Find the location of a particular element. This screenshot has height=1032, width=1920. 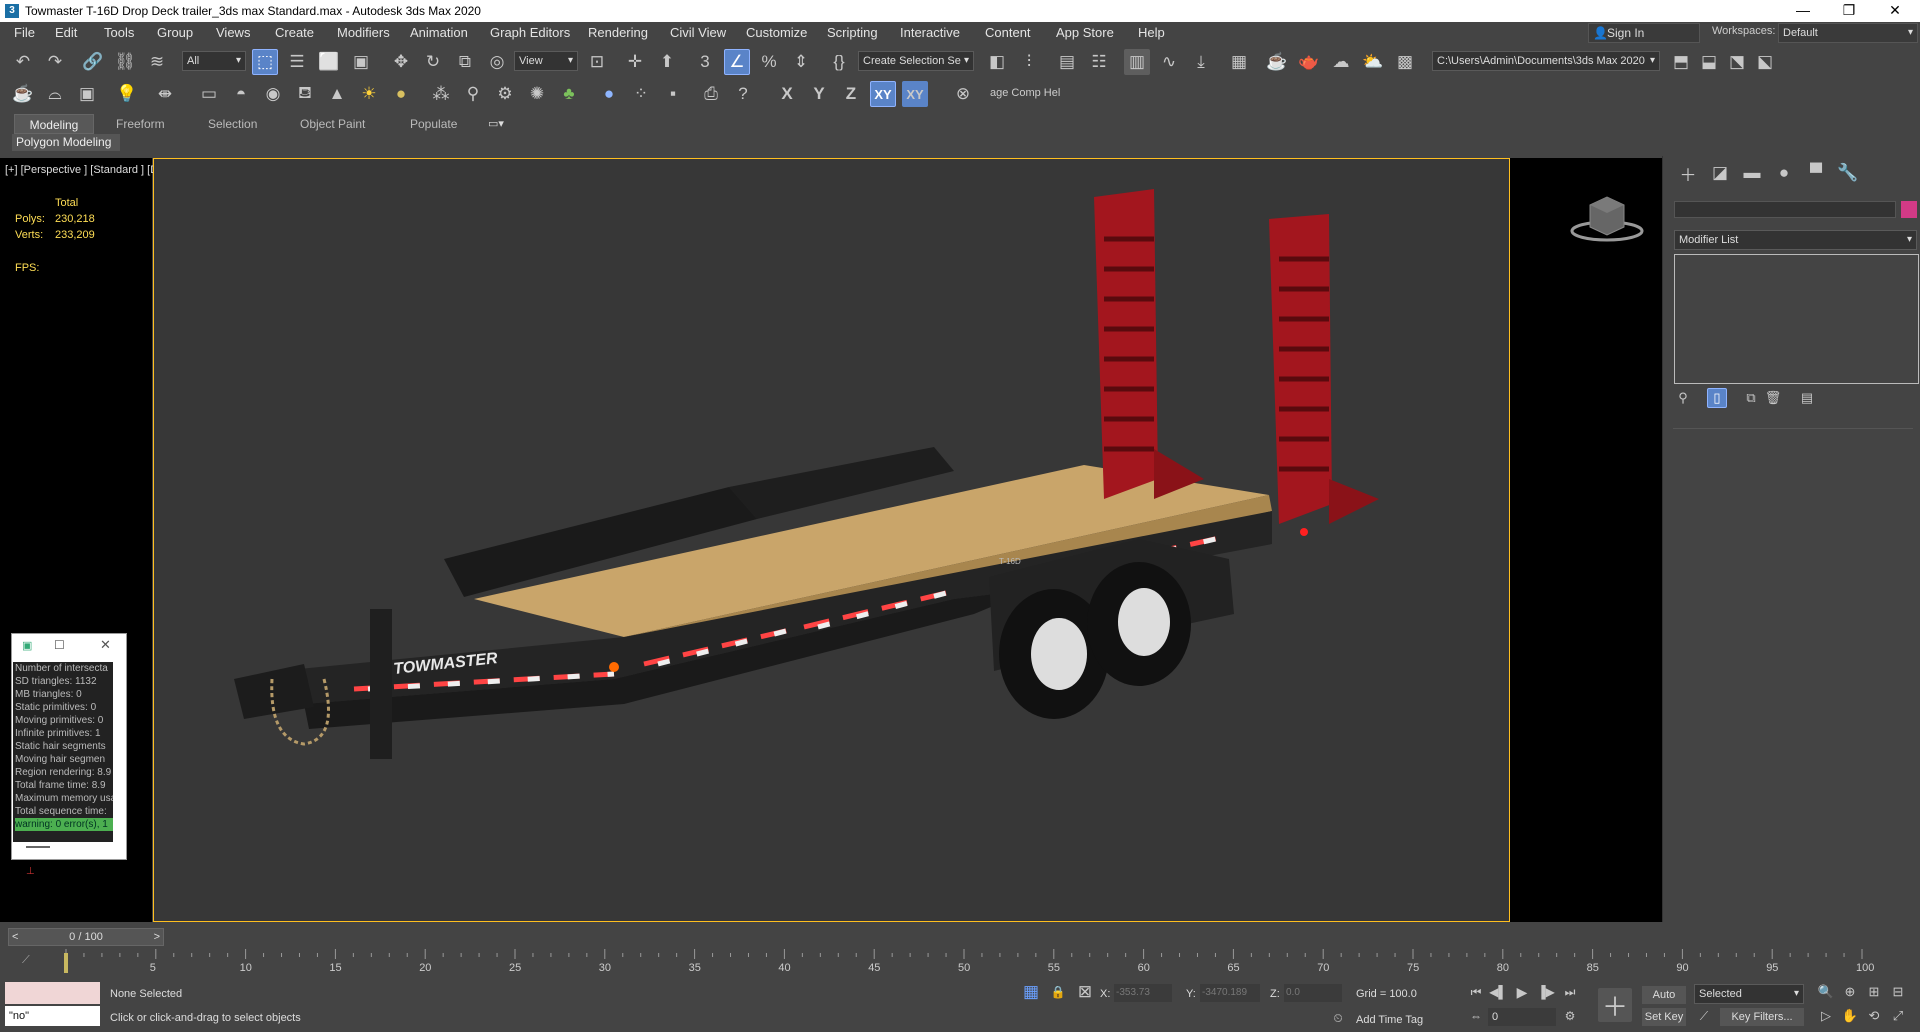

constraint-y-button: Y is located at coordinates (819, 94).